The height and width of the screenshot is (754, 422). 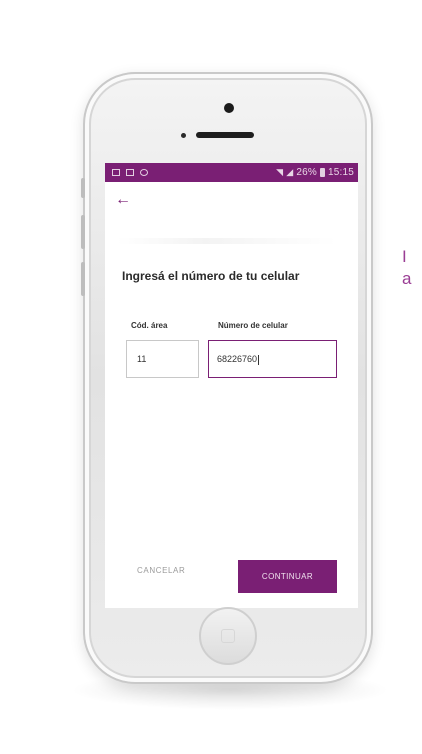 I want to click on clock-time: 15:15, so click(x=340, y=172).